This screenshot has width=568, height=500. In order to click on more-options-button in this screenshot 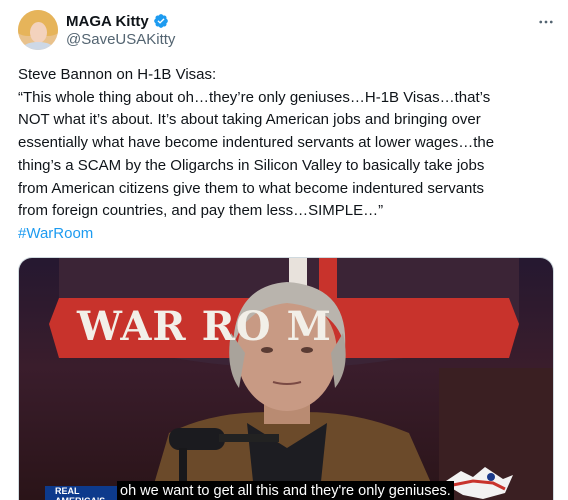, I will do `click(546, 22)`.